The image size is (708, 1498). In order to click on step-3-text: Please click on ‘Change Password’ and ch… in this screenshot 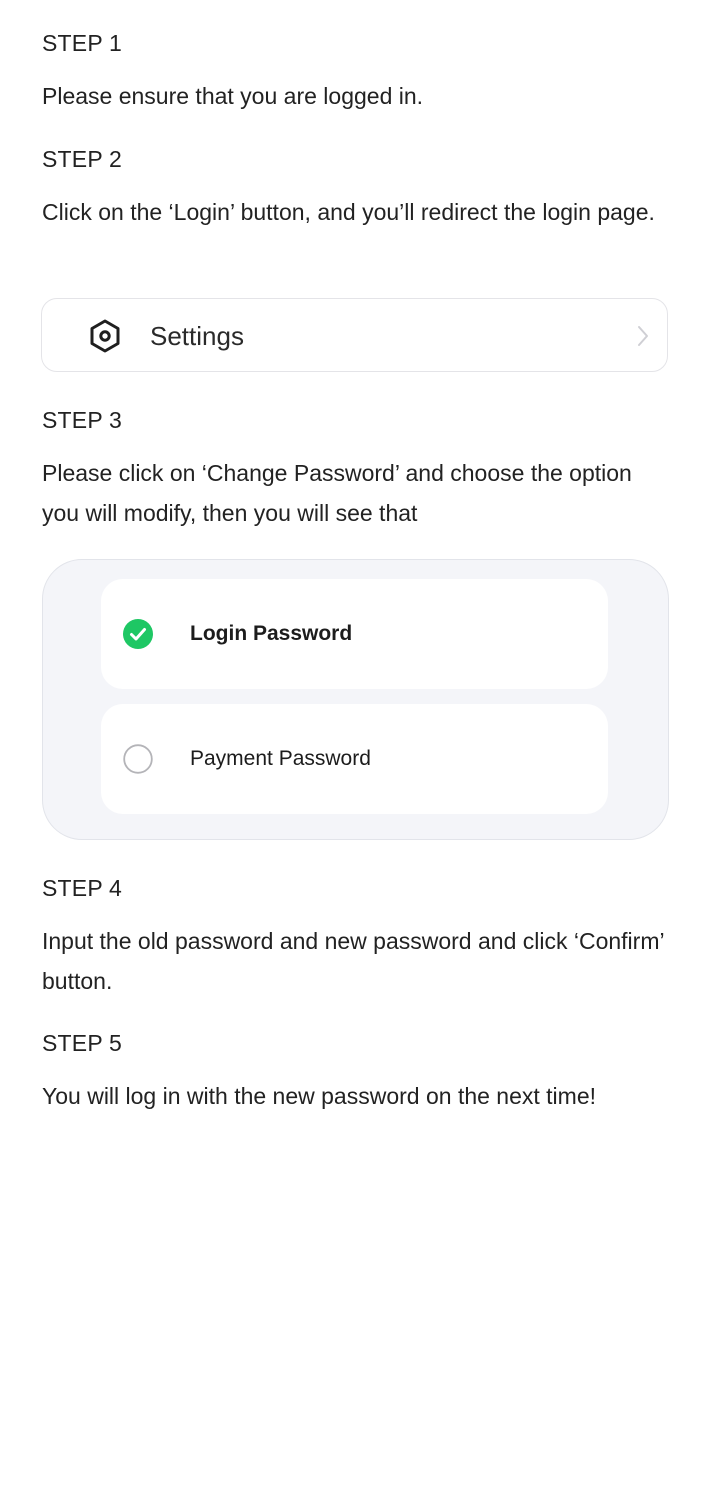, I will do `click(337, 493)`.